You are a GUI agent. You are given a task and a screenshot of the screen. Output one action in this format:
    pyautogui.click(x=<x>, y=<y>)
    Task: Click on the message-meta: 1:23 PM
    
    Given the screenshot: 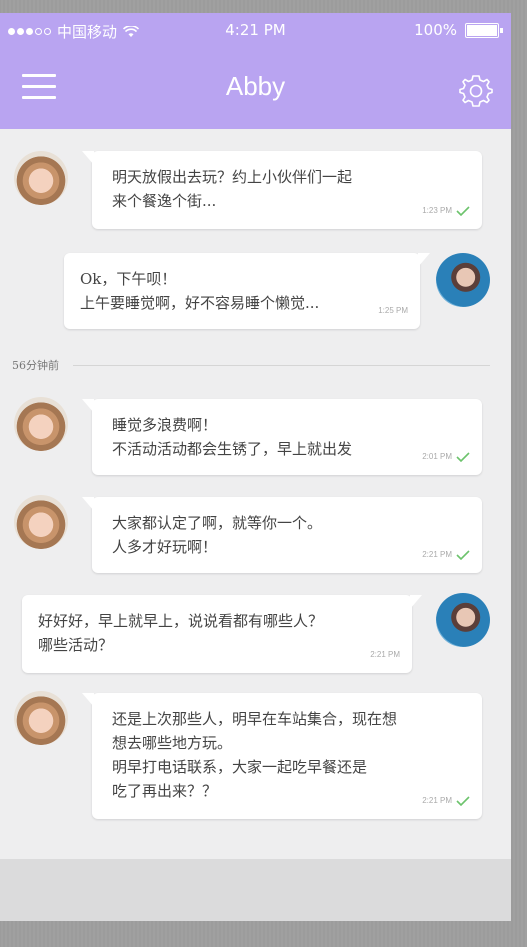 What is the action you would take?
    pyautogui.click(x=446, y=211)
    